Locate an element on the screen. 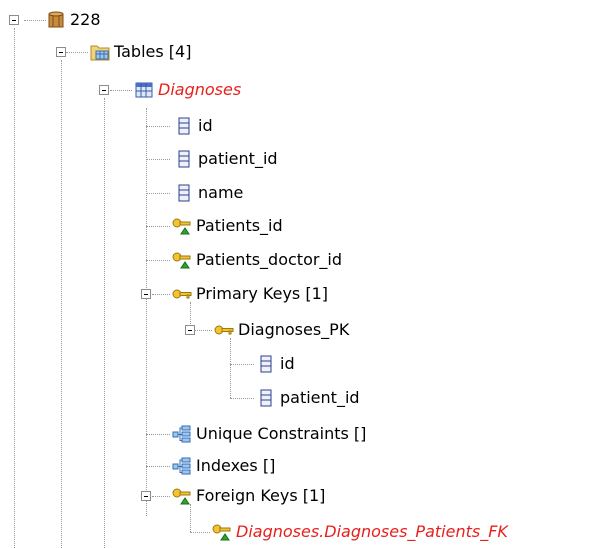 This screenshot has width=590, height=548. column-label: id is located at coordinates (205, 125).